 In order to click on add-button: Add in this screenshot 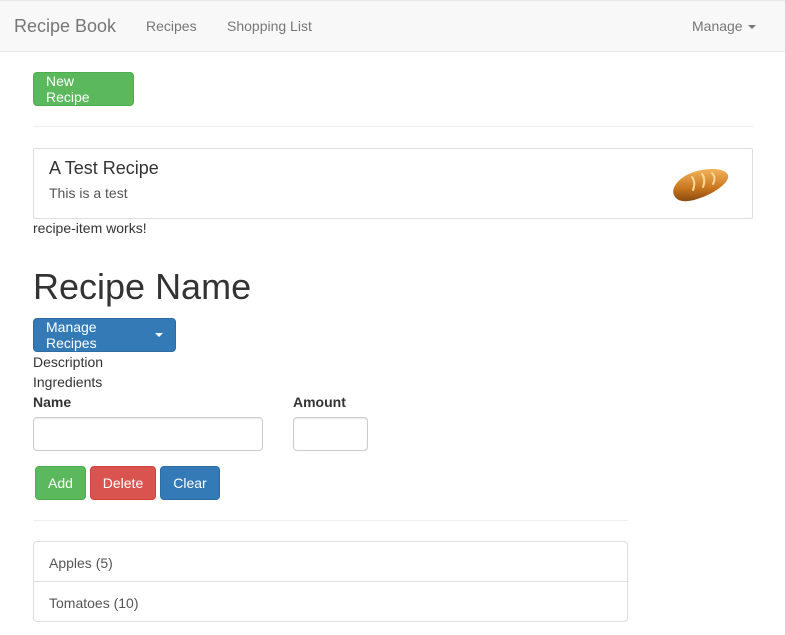, I will do `click(60, 483)`.